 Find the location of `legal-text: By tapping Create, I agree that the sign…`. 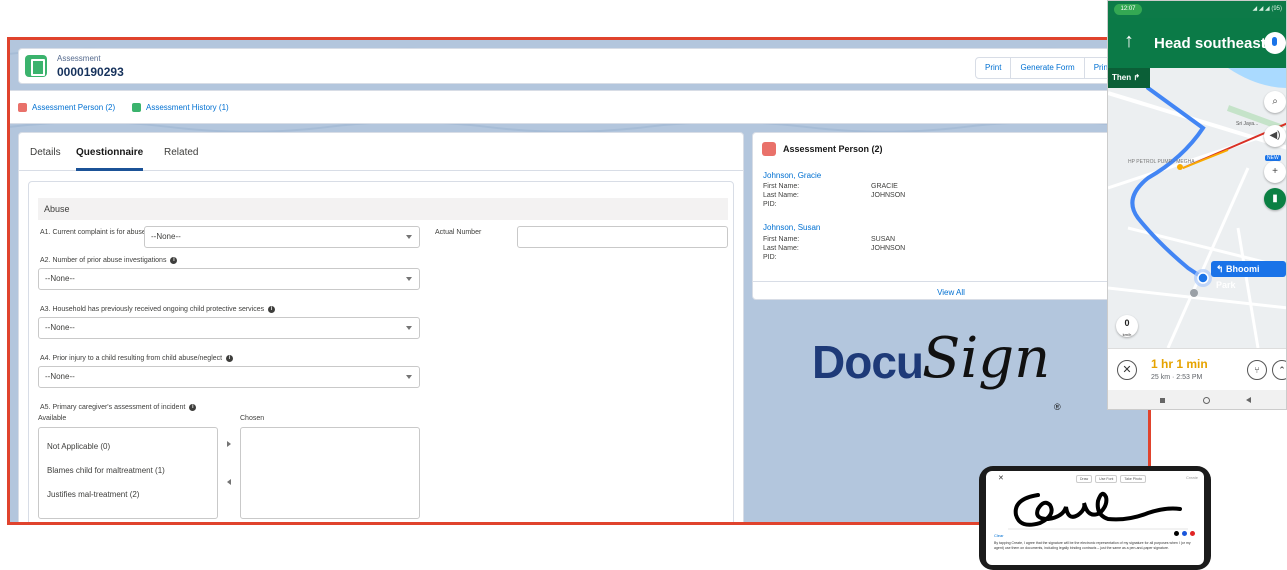

legal-text: By tapping Create, I agree that the sign… is located at coordinates (1092, 545).